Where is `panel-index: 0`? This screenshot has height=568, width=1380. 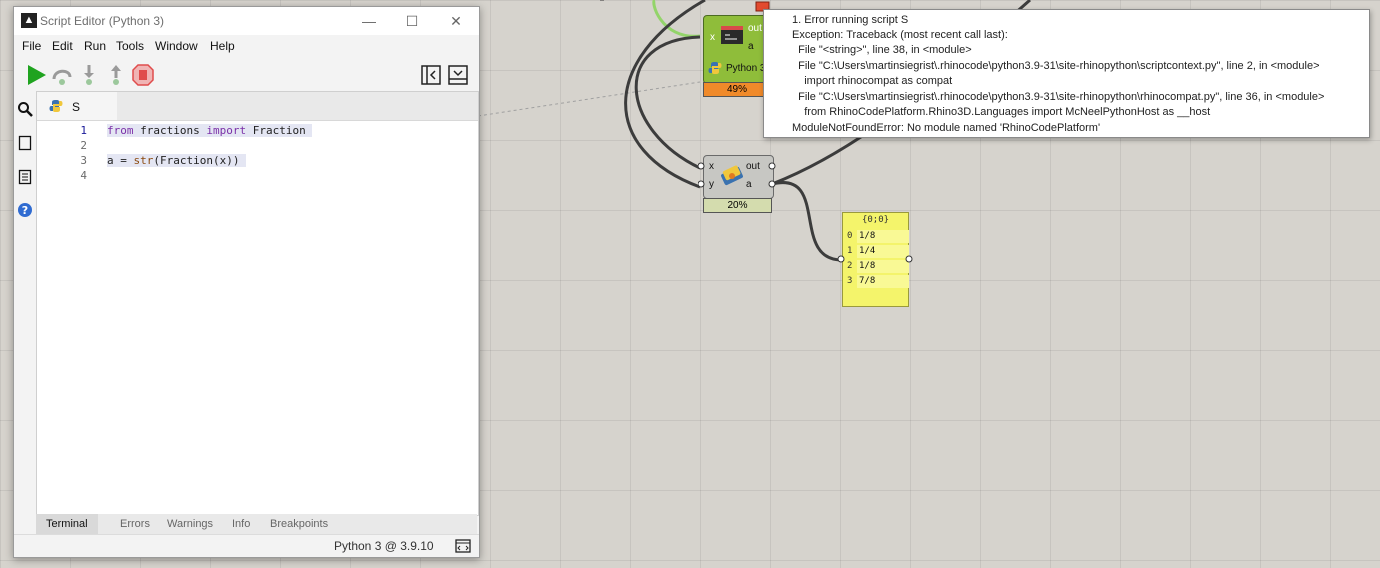 panel-index: 0 is located at coordinates (850, 236).